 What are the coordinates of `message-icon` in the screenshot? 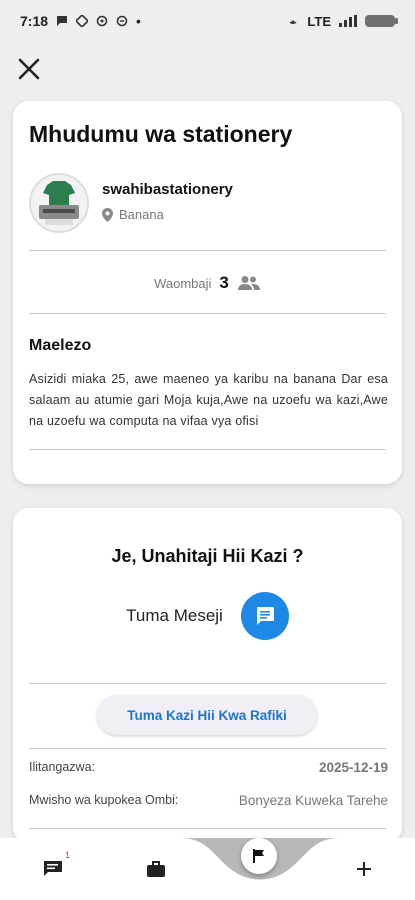 It's located at (265, 616).